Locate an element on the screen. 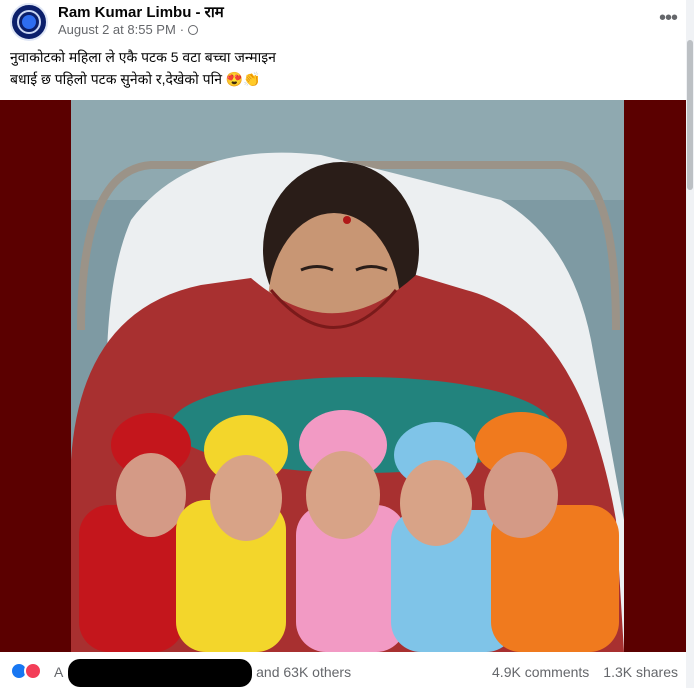  more-options-icon: ••• is located at coordinates (668, 18).